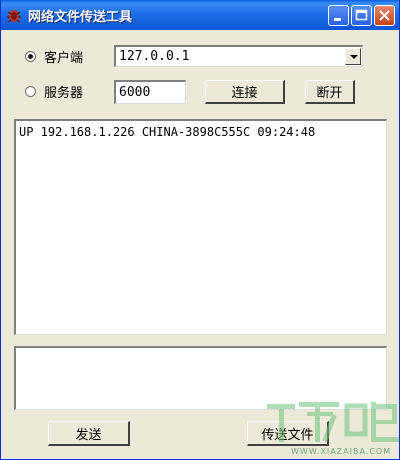 This screenshot has width=400, height=460. I want to click on disconnect-button: 断开, so click(330, 92).